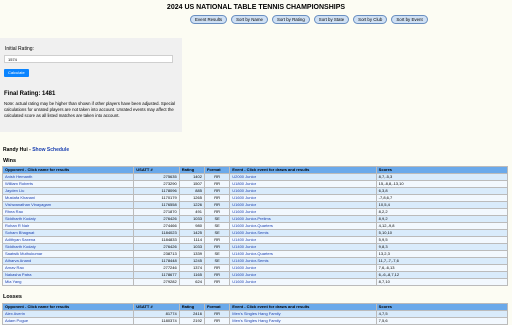 This screenshot has width=512, height=325. What do you see at coordinates (409, 19) in the screenshot?
I see `sort-by-event-button: Sort by Event` at bounding box center [409, 19].